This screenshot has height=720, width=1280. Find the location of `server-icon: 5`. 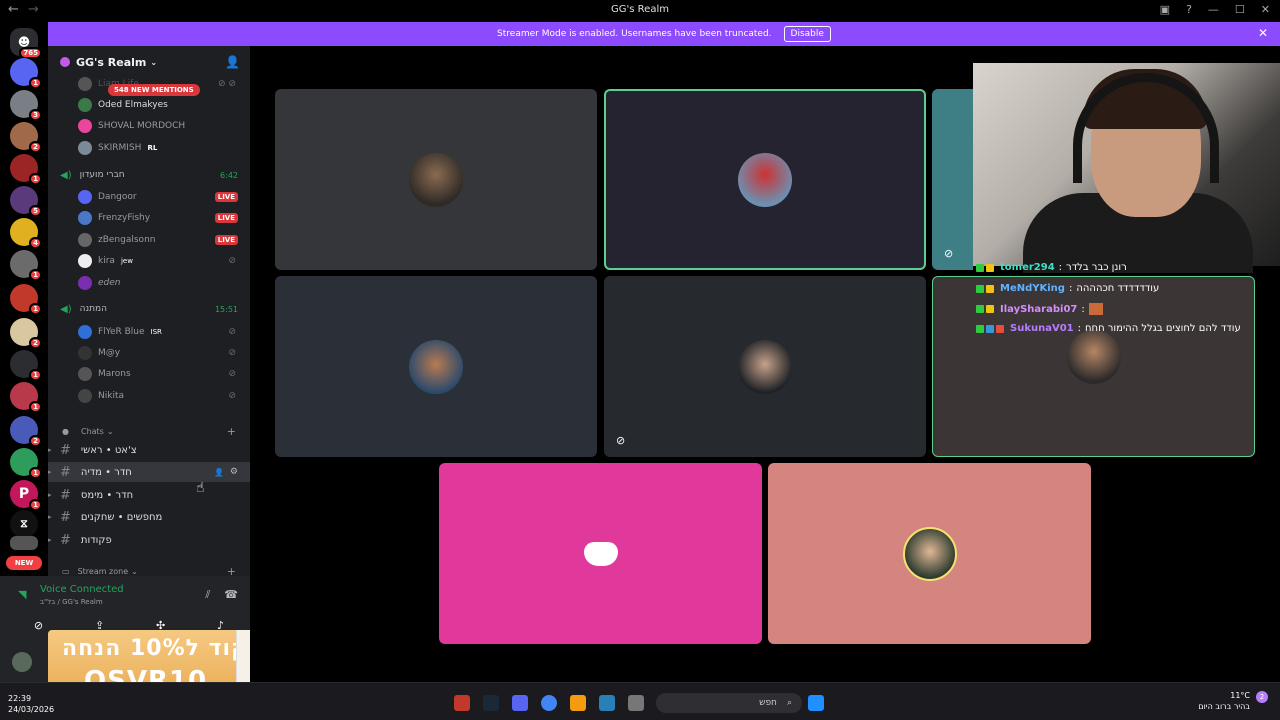

server-icon: 5 is located at coordinates (26, 201).